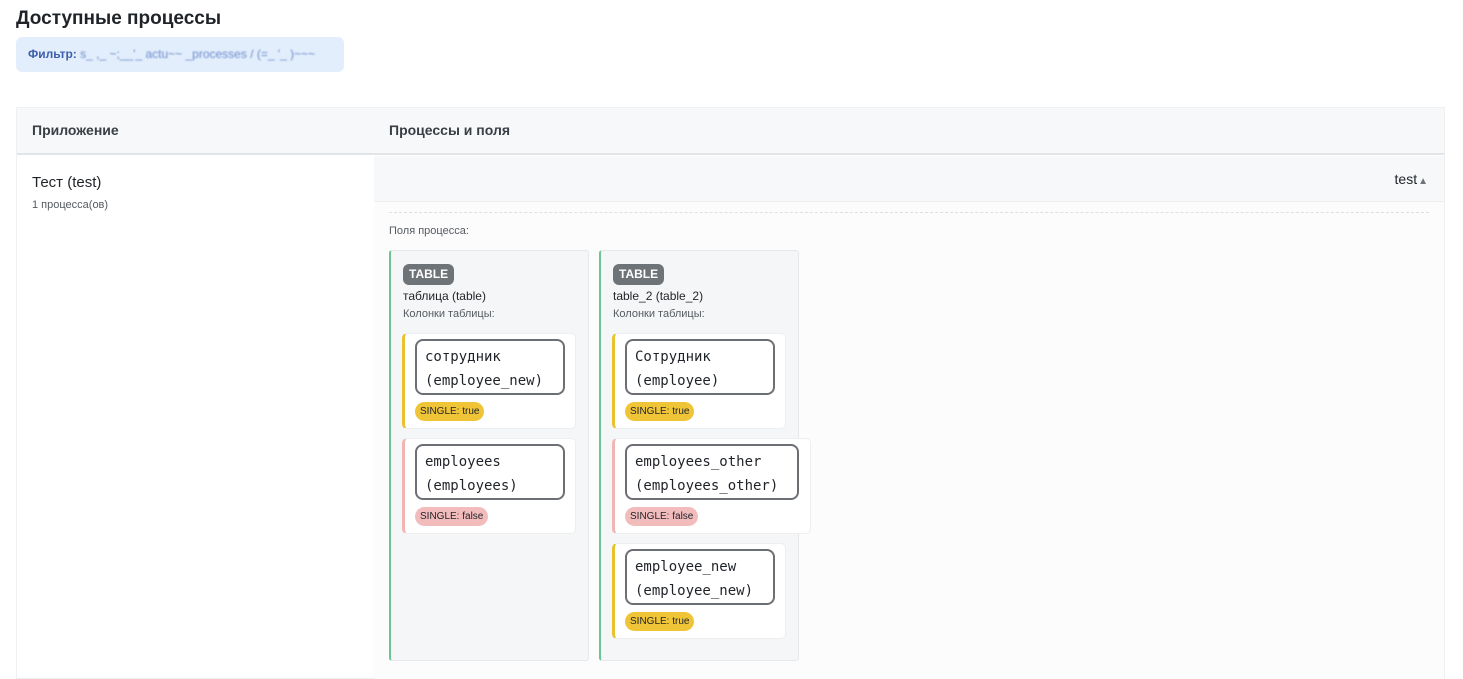 Image resolution: width=1463 pixels, height=679 pixels. Describe the element at coordinates (463, 357) in the screenshot. I see `column-title: сотрудник` at that location.